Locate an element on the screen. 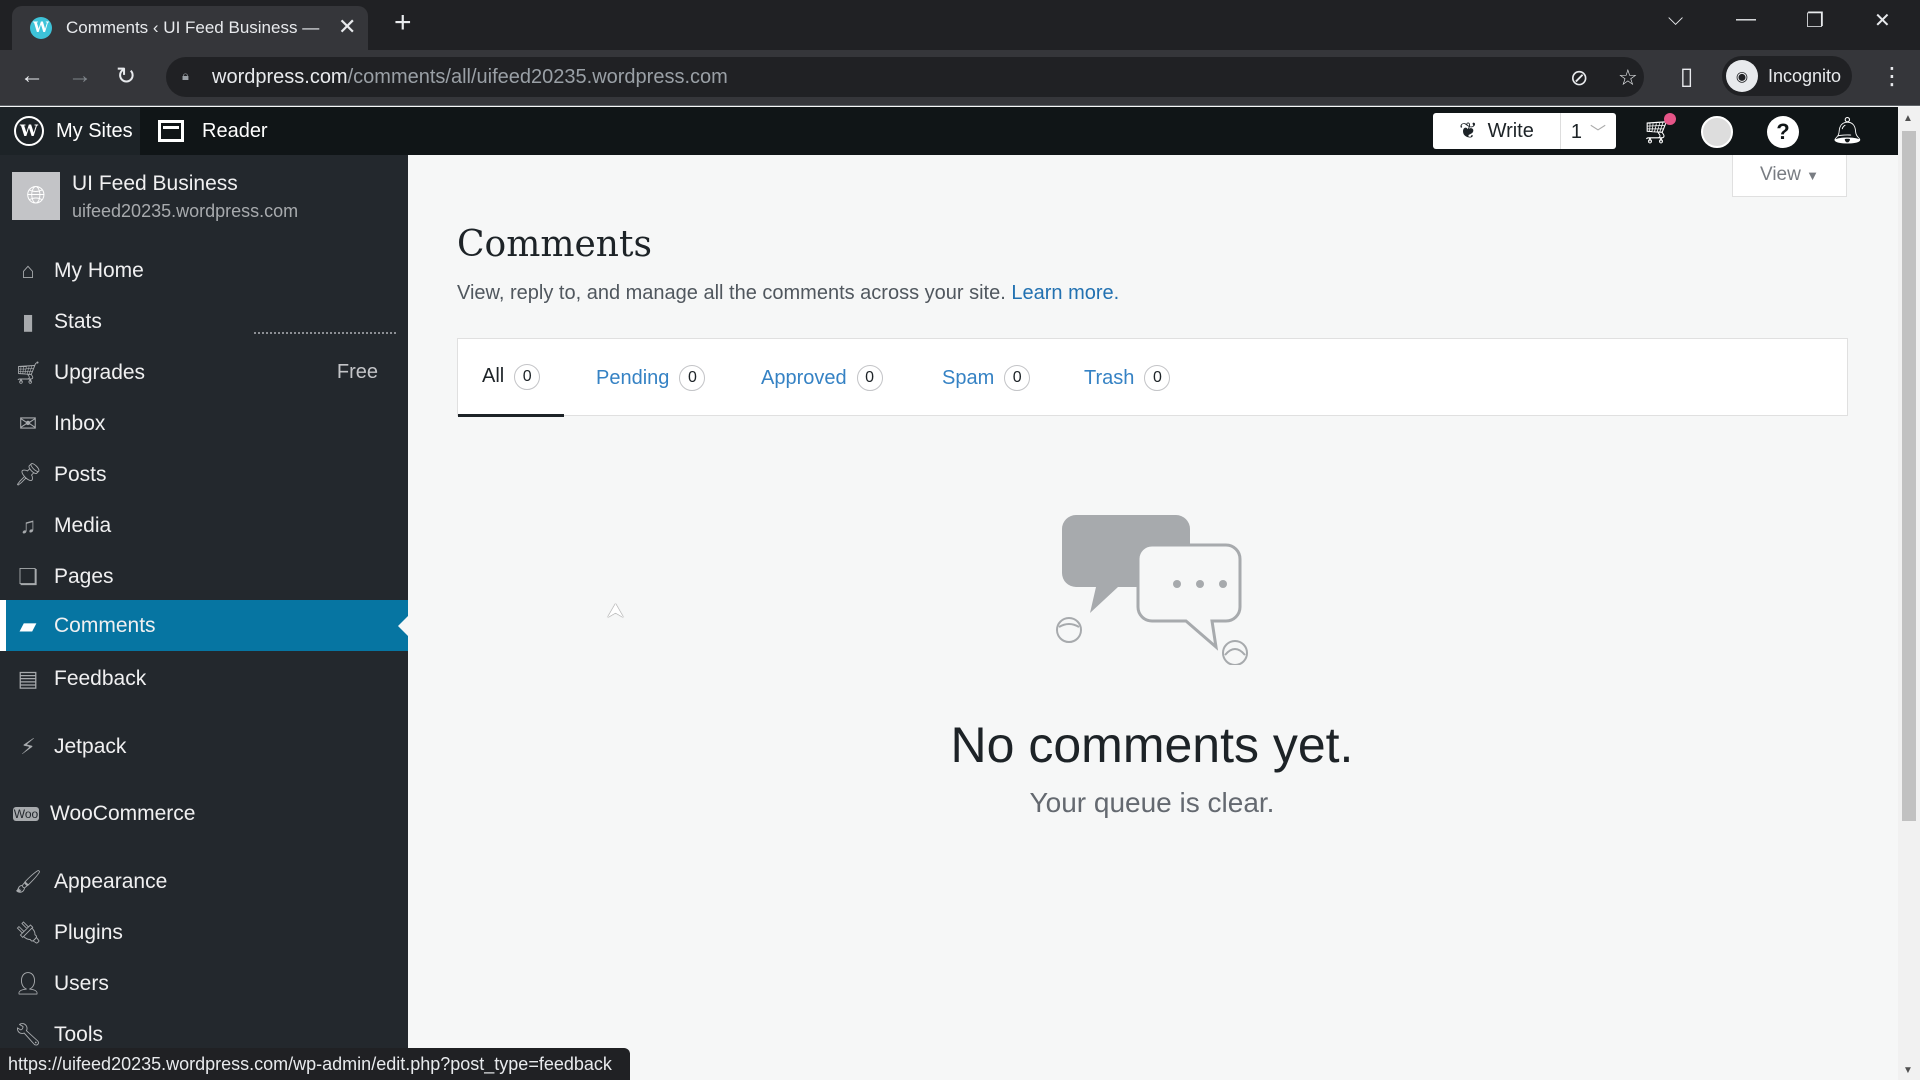  notifications-bell-icon: 🔔︎ is located at coordinates (1847, 130).